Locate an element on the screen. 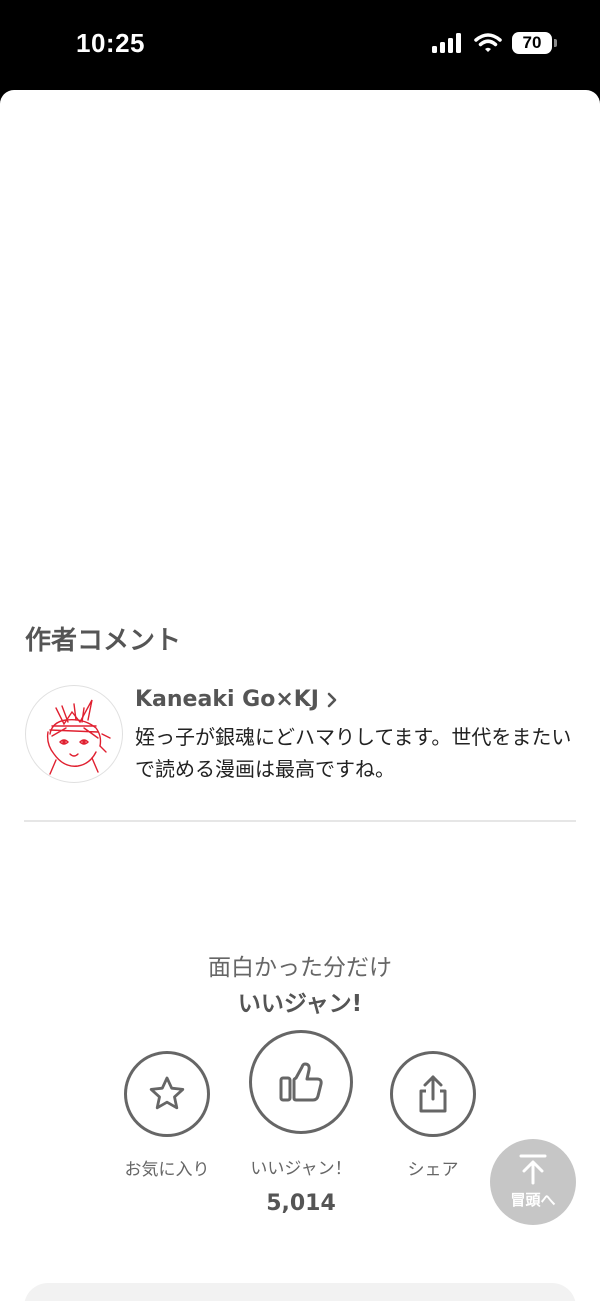 The image size is (600, 1301). share-label: シェア is located at coordinates (433, 1170).